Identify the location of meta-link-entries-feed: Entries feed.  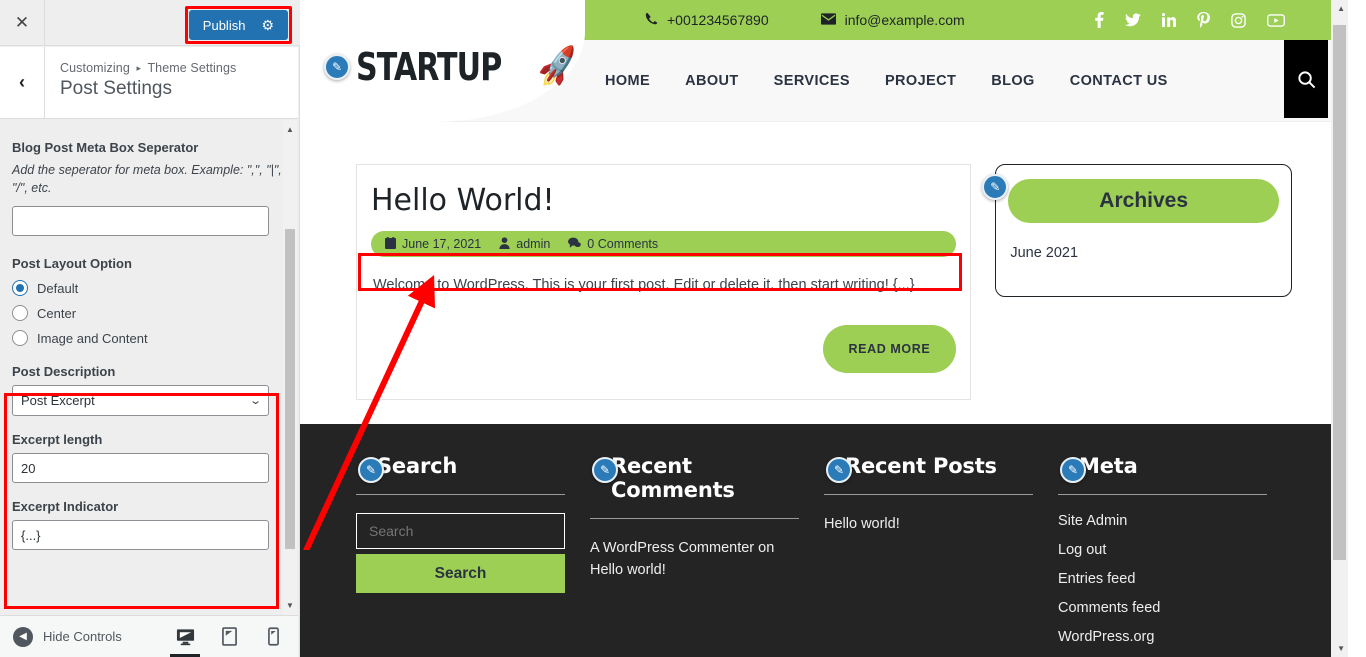
(1166, 579).